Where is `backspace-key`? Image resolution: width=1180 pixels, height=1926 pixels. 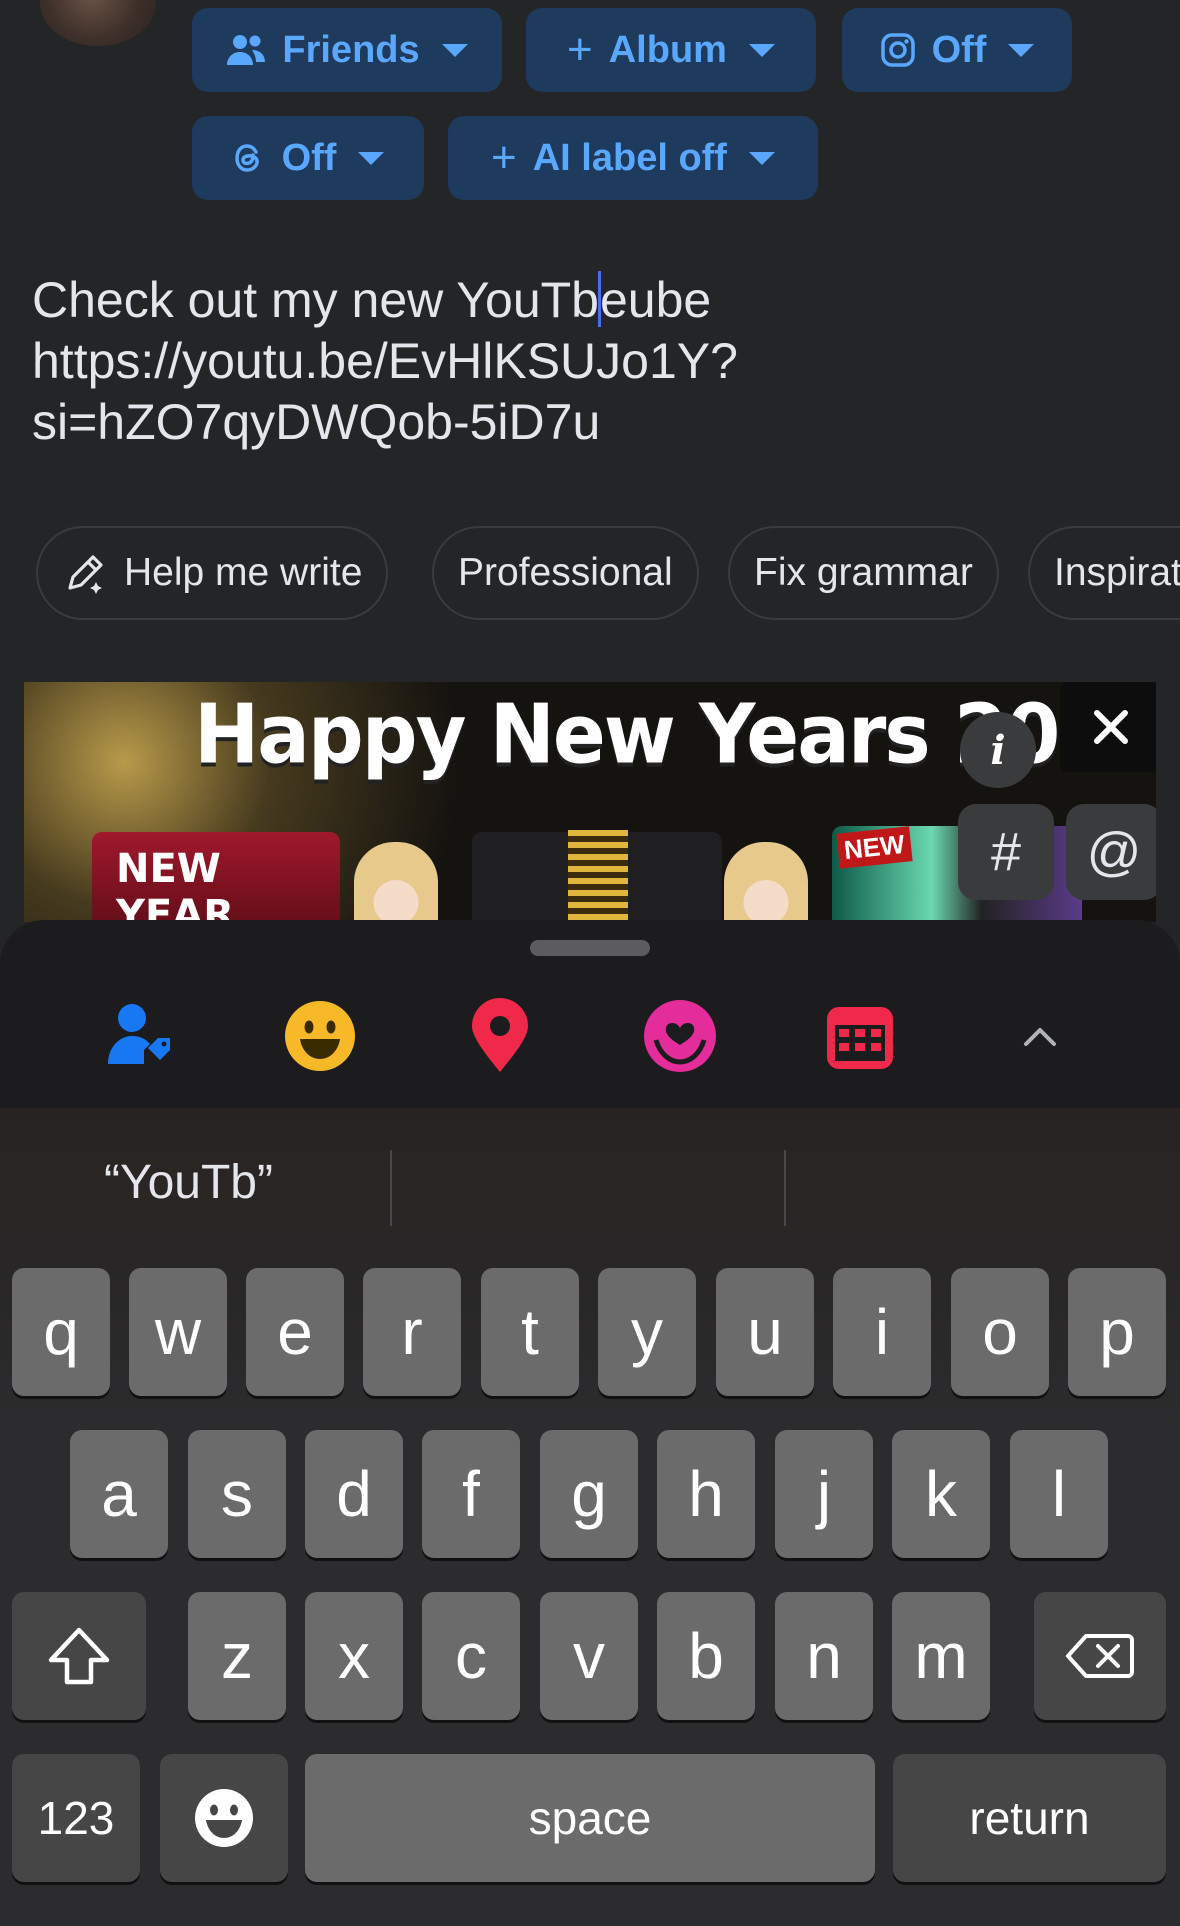 backspace-key is located at coordinates (1100, 1656).